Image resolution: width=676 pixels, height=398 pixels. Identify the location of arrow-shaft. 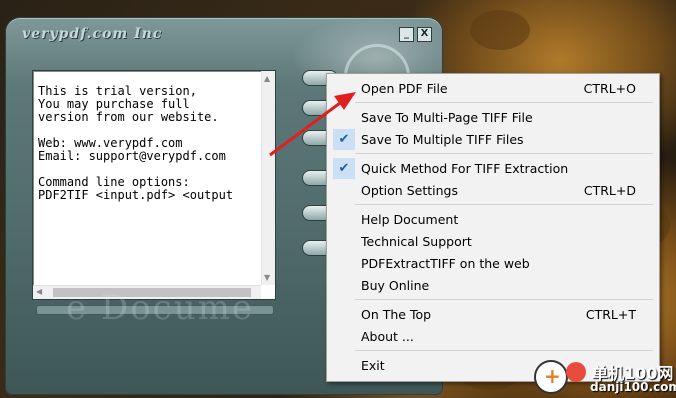
(307, 127).